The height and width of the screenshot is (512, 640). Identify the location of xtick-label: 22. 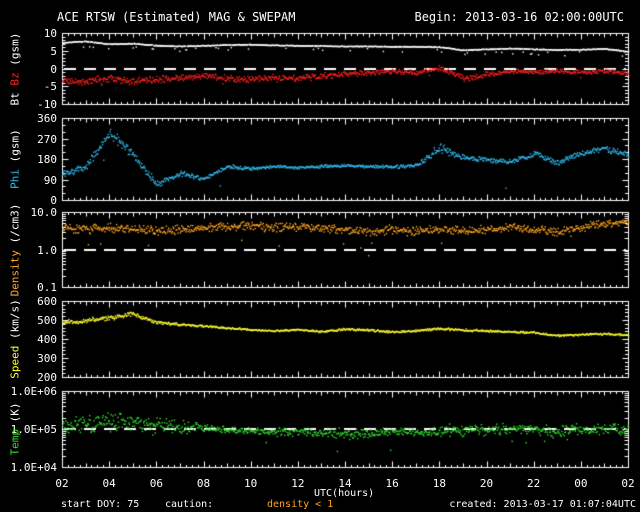
(534, 483).